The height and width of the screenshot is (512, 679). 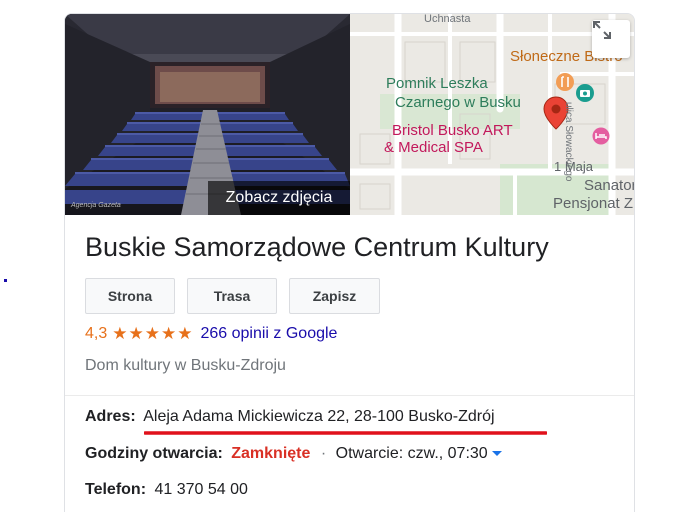 I want to click on restaurant-icon, so click(x=565, y=82).